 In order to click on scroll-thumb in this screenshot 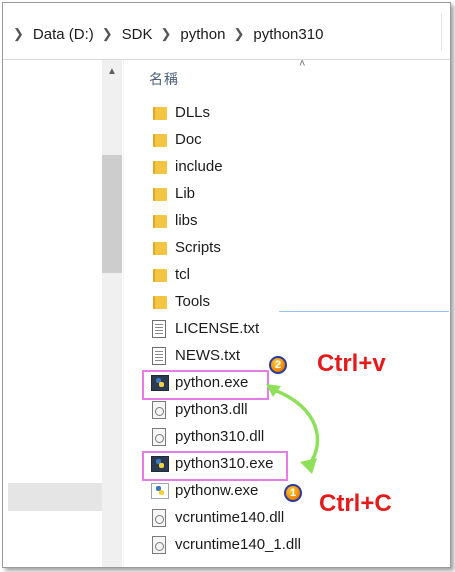, I will do `click(112, 214)`.